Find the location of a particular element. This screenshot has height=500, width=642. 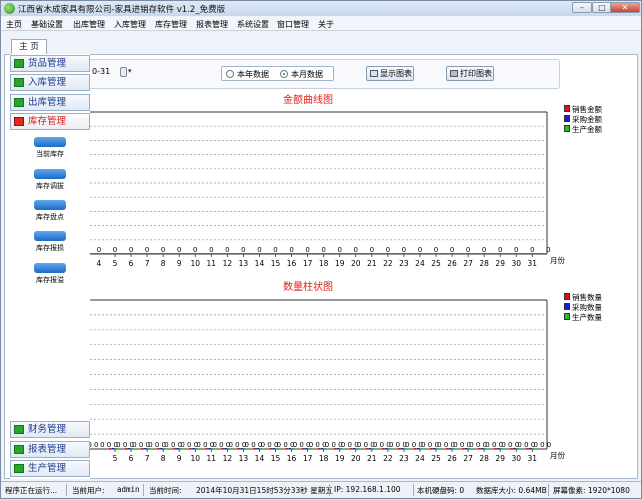

status-disk: 本机硬盘码: 0 is located at coordinates (441, 490).